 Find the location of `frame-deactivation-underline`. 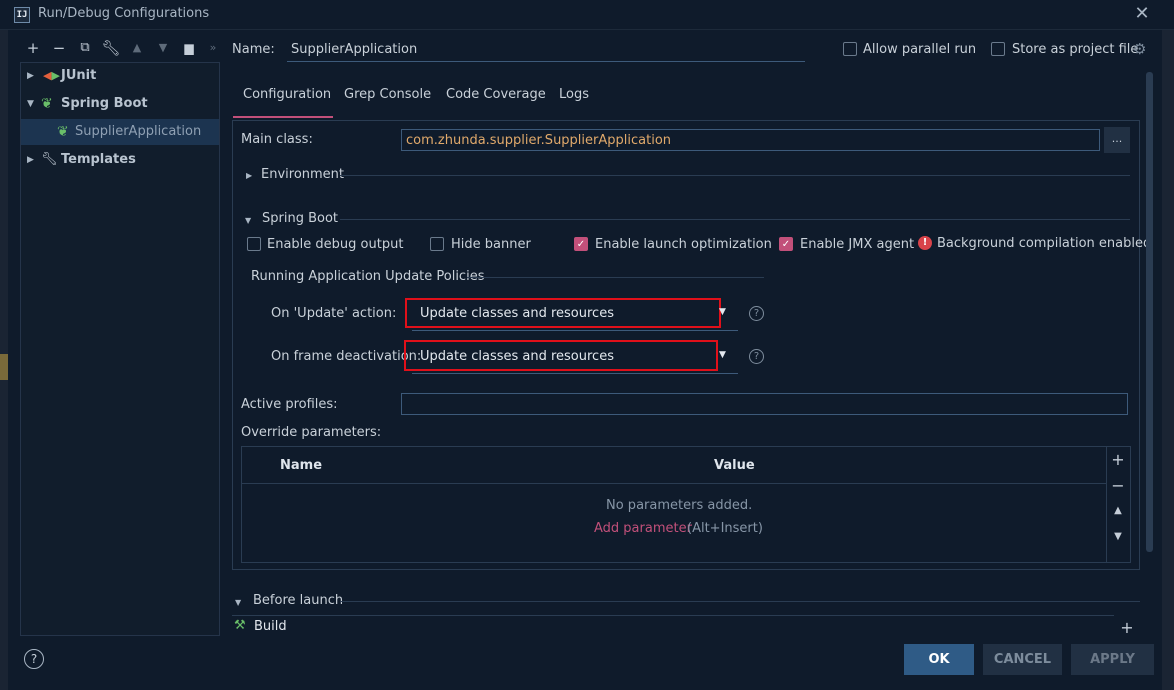

frame-deactivation-underline is located at coordinates (575, 373).